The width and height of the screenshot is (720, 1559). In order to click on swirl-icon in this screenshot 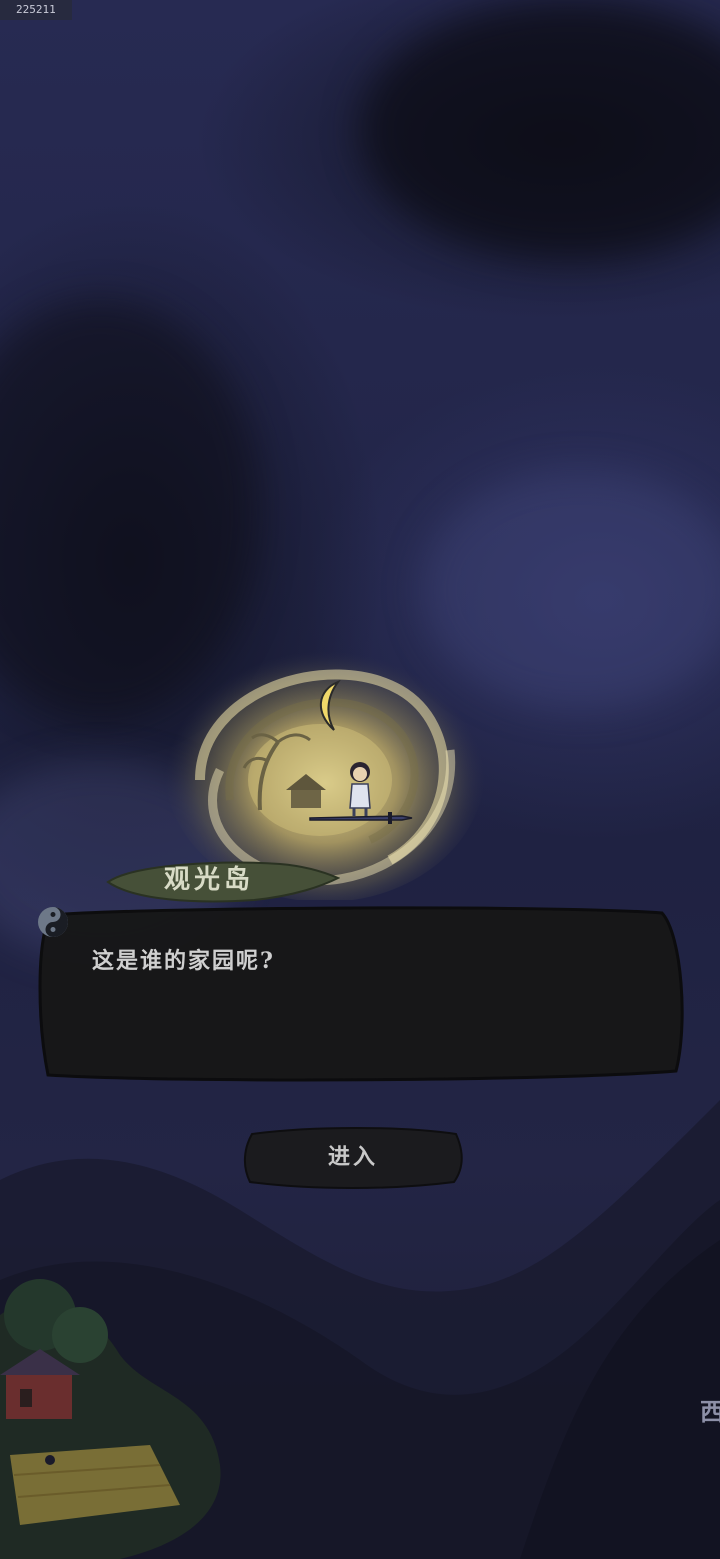, I will do `click(53, 922)`.